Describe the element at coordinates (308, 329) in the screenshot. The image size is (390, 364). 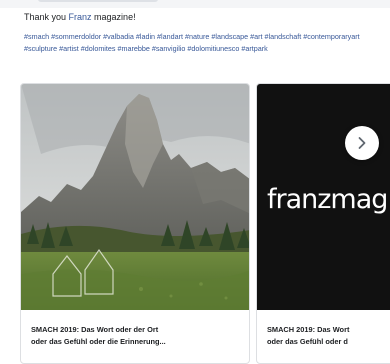
I see `card-caption-line1: SMACH 2019: Das Wort` at that location.